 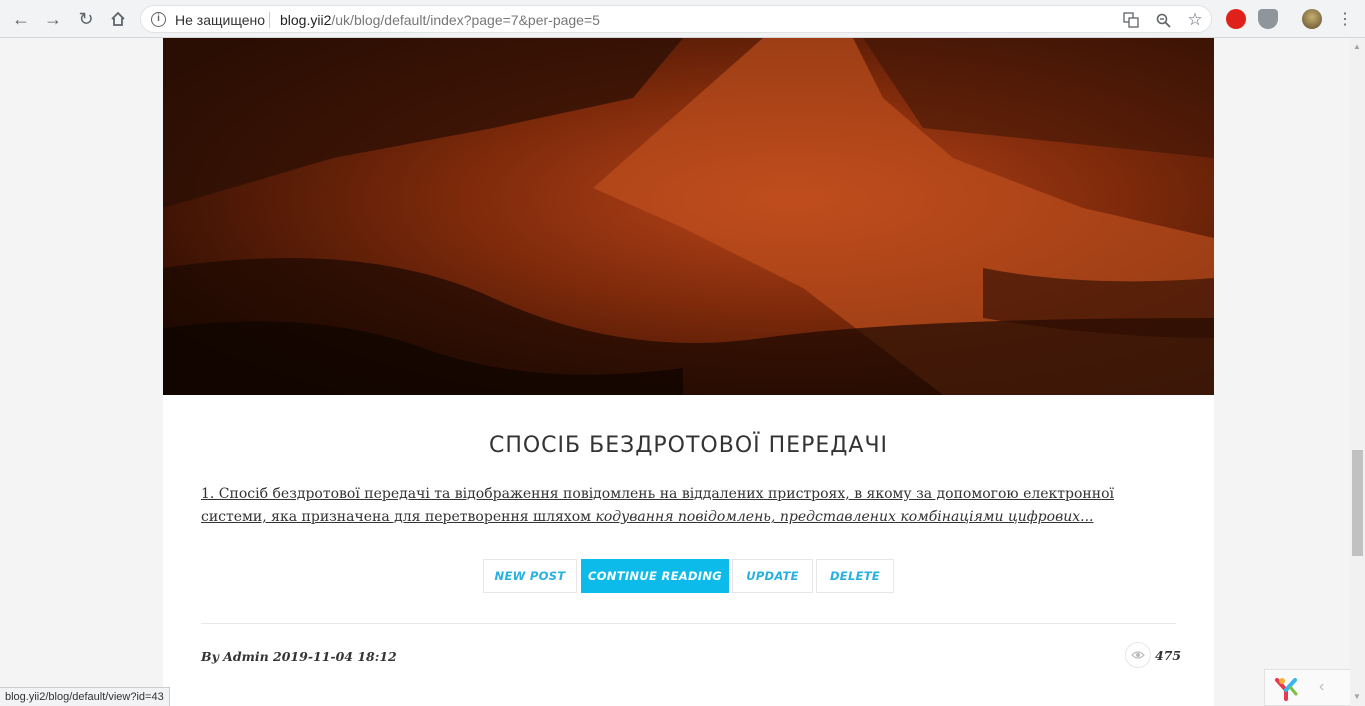 What do you see at coordinates (85, 696) in the screenshot?
I see `status-bar-url: blog.yii2/blog/default/view?id=43` at bounding box center [85, 696].